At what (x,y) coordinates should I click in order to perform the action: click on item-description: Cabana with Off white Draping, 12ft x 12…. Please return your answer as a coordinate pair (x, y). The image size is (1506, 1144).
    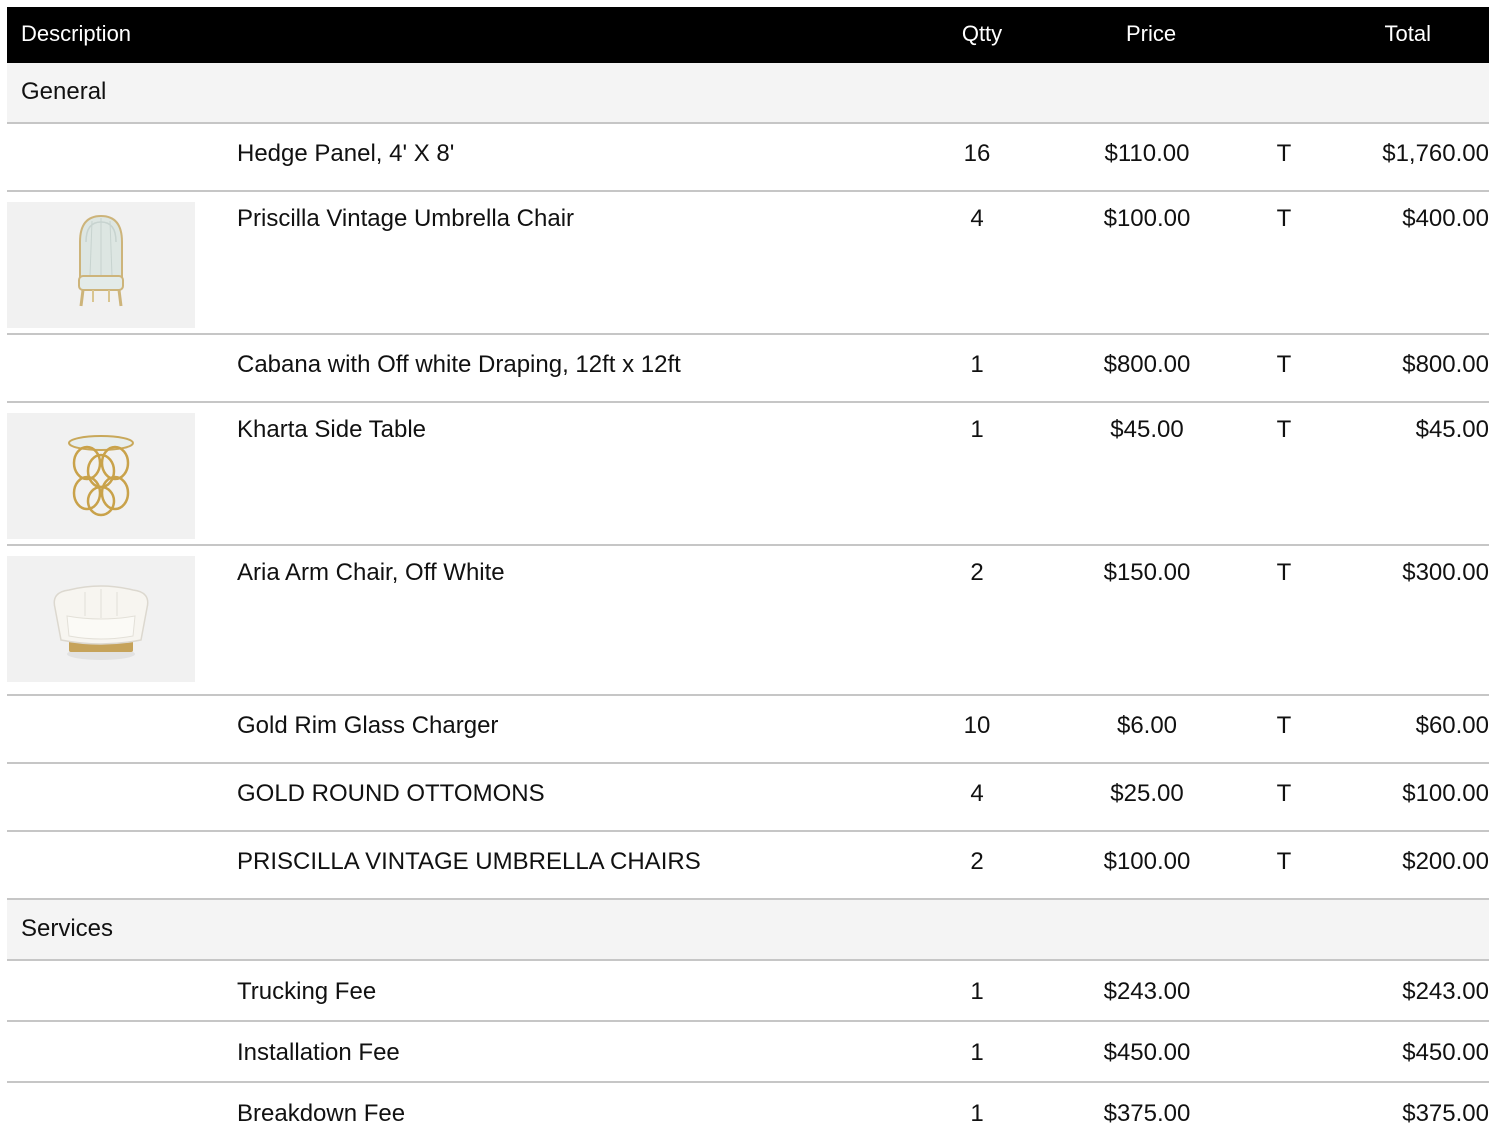
    Looking at the image, I should click on (459, 364).